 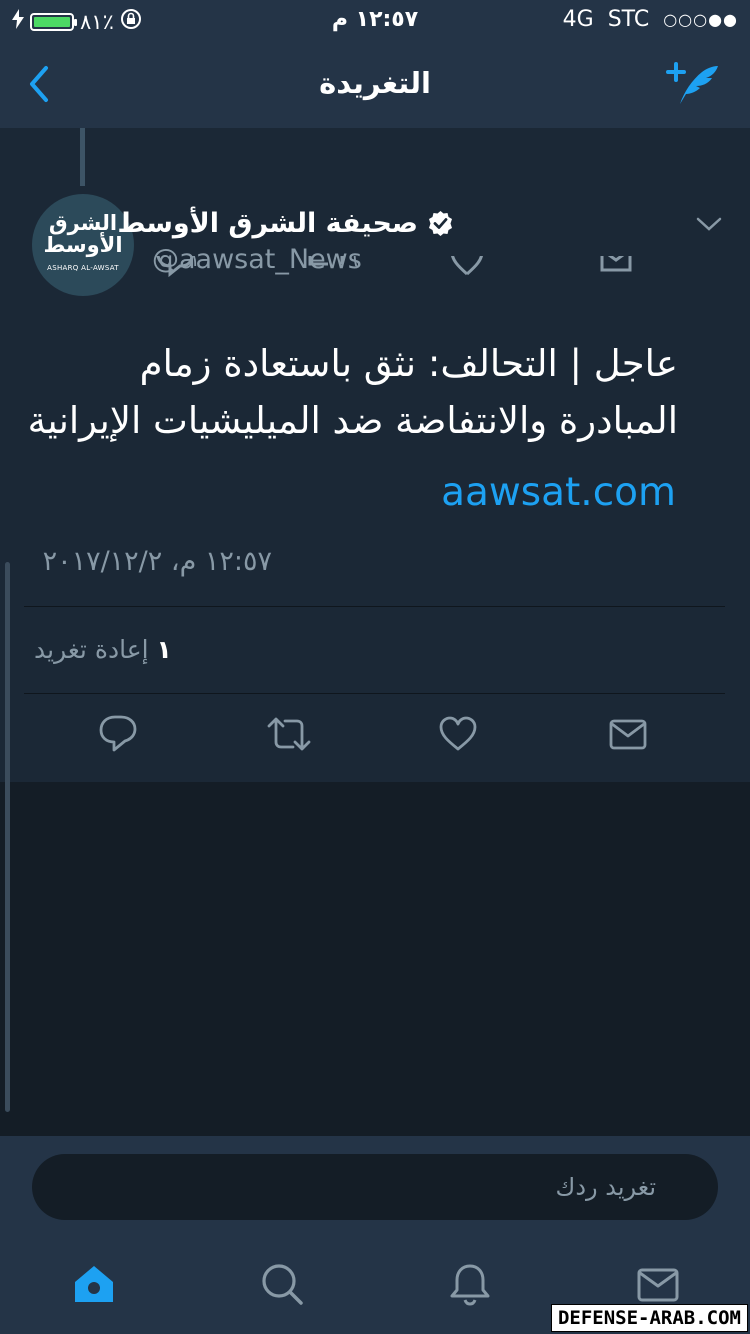 What do you see at coordinates (558, 492) in the screenshot?
I see `tweet-link: aawsat.com` at bounding box center [558, 492].